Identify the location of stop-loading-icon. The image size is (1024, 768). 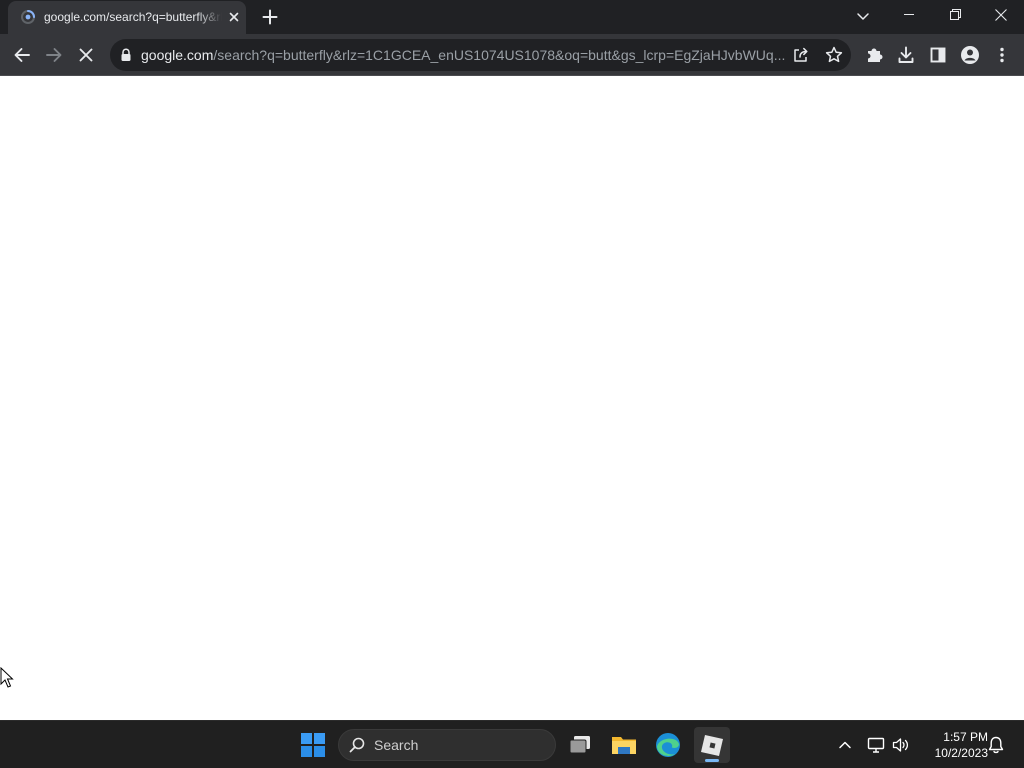
(86, 55).